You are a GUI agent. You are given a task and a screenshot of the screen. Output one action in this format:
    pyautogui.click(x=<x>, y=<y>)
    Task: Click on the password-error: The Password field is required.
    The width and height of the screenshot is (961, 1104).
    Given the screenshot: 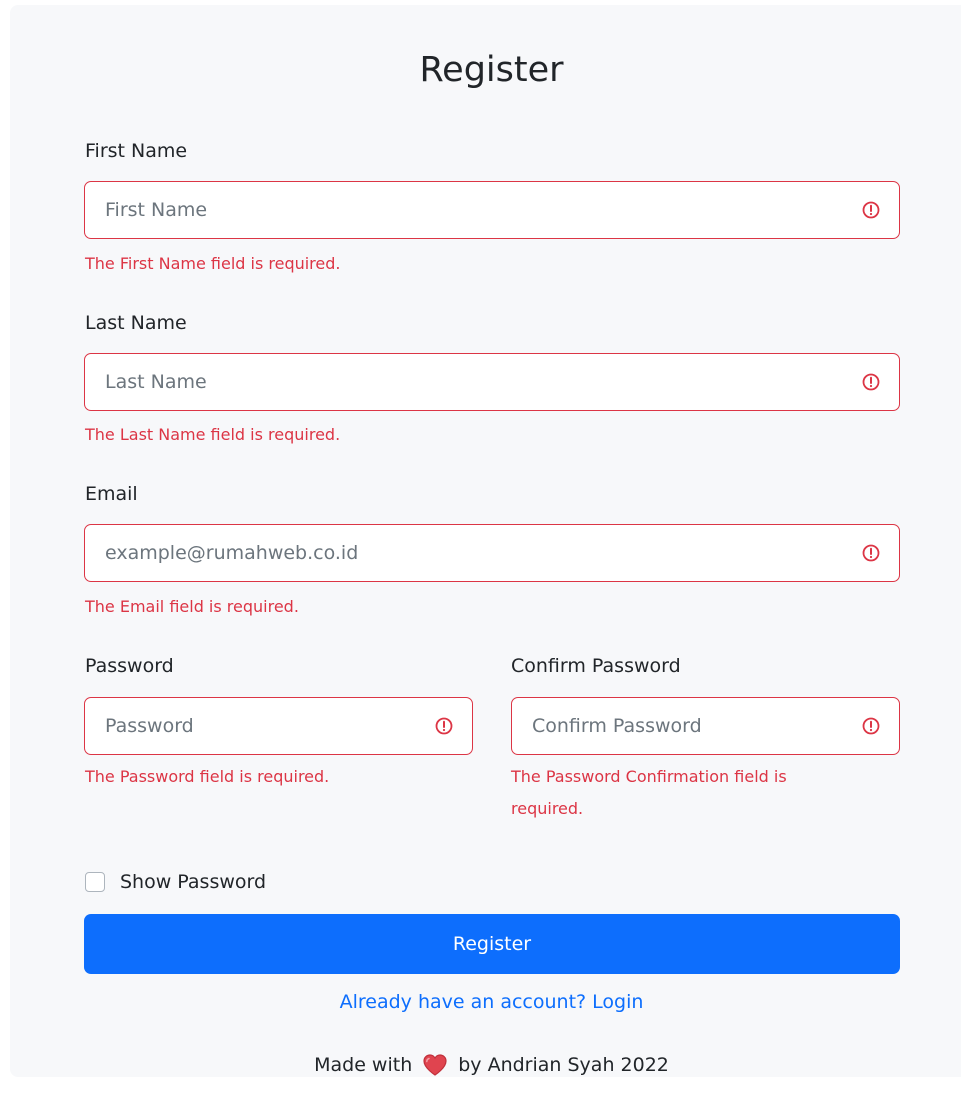 What is the action you would take?
    pyautogui.click(x=207, y=776)
    